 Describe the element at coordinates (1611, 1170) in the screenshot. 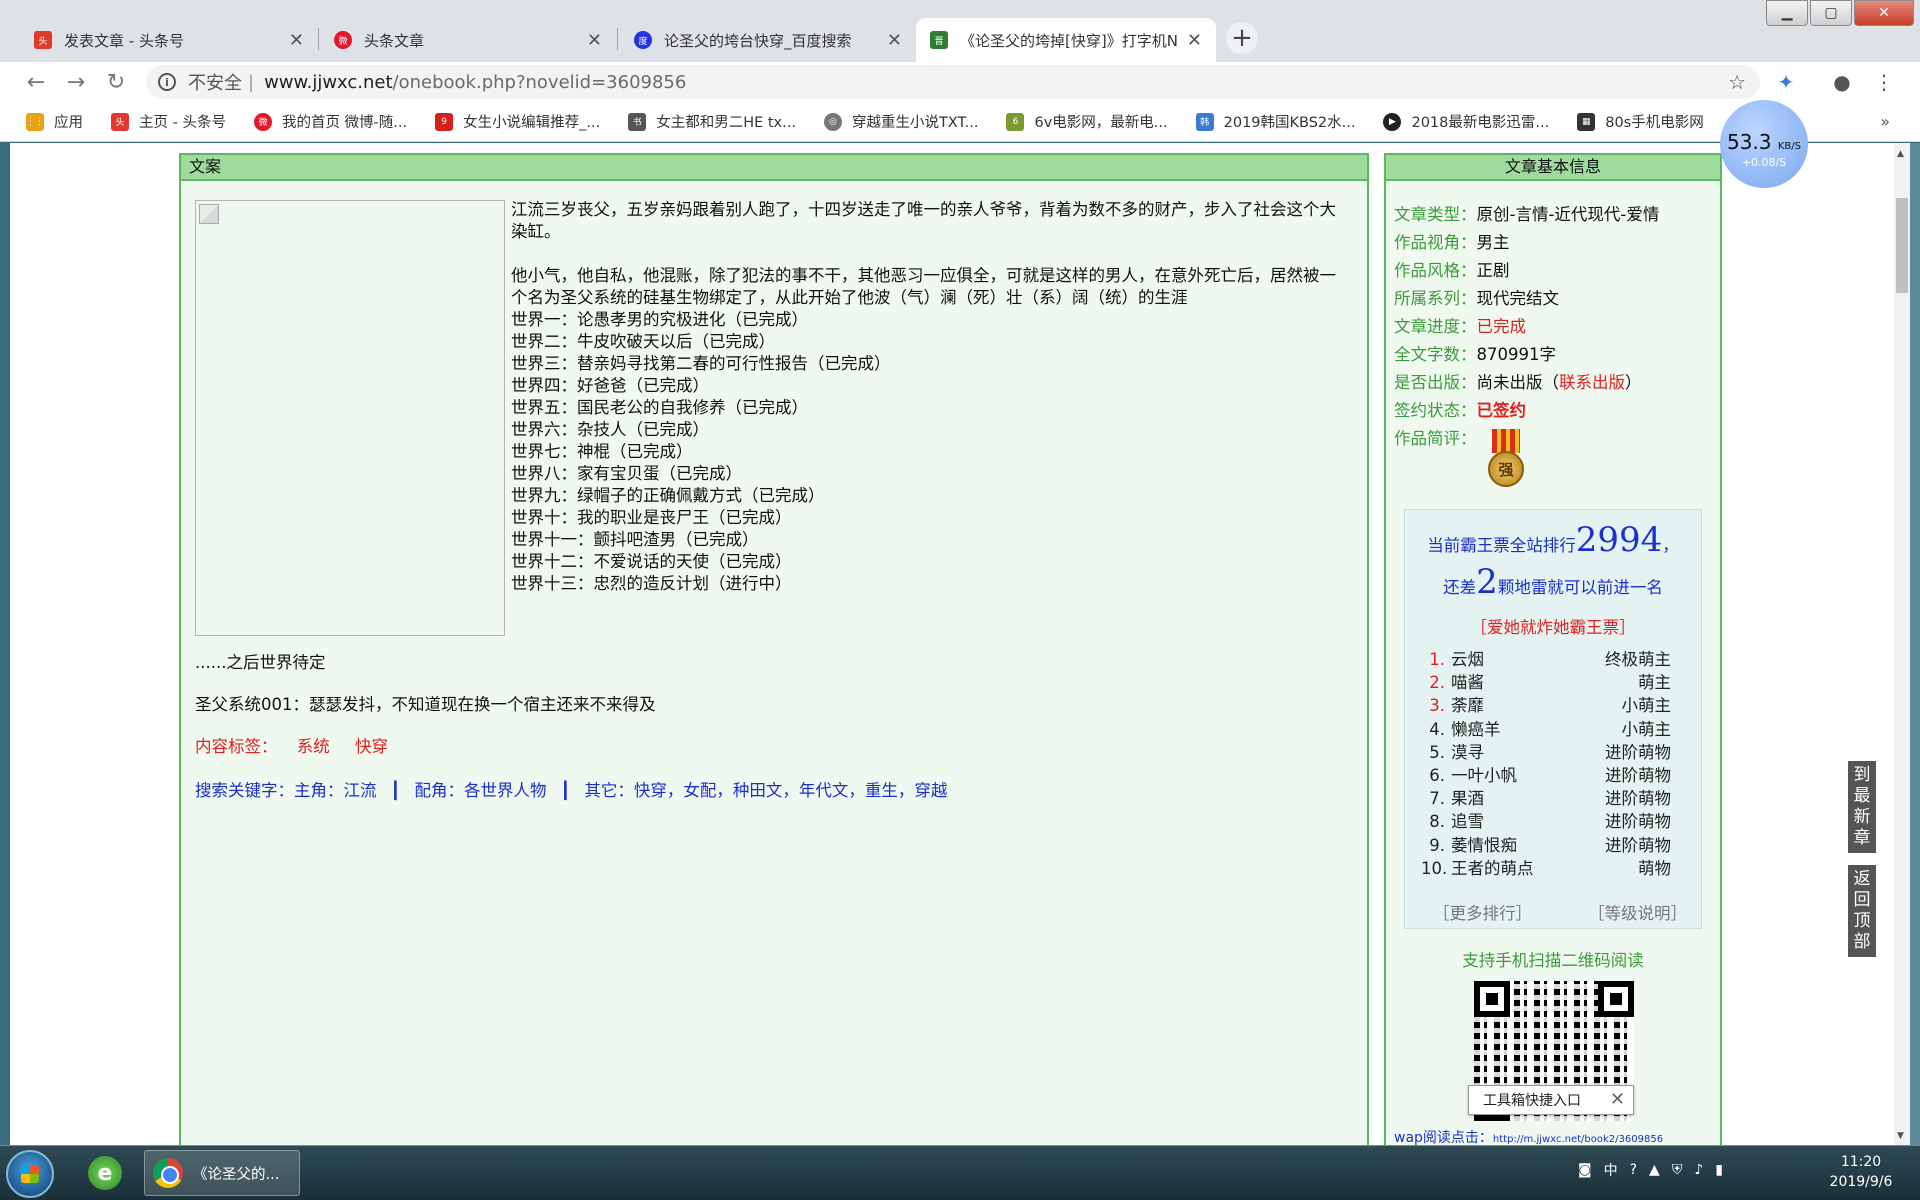

I see `ime-indicator: 中` at that location.